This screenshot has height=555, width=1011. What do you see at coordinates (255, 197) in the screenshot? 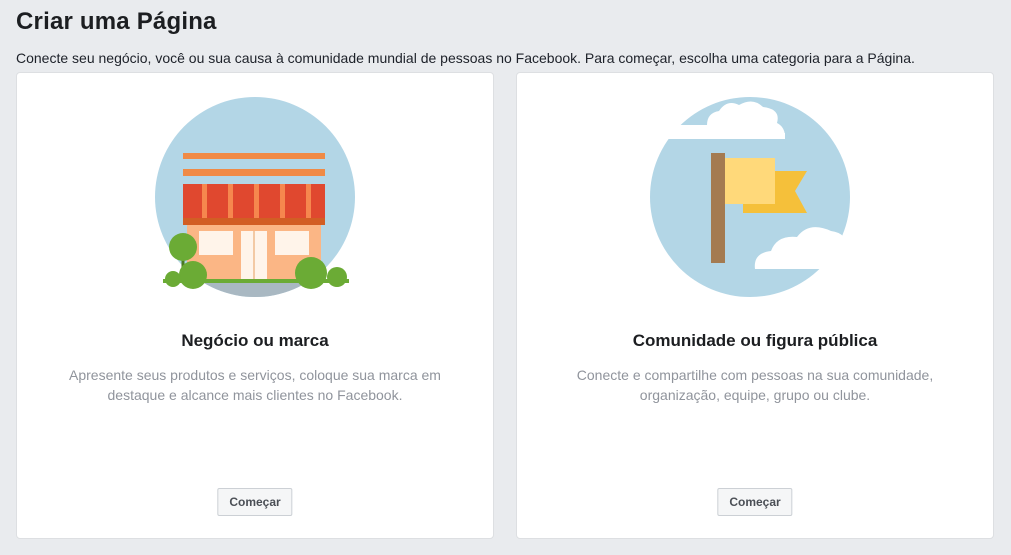
I see `storefront-icon` at bounding box center [255, 197].